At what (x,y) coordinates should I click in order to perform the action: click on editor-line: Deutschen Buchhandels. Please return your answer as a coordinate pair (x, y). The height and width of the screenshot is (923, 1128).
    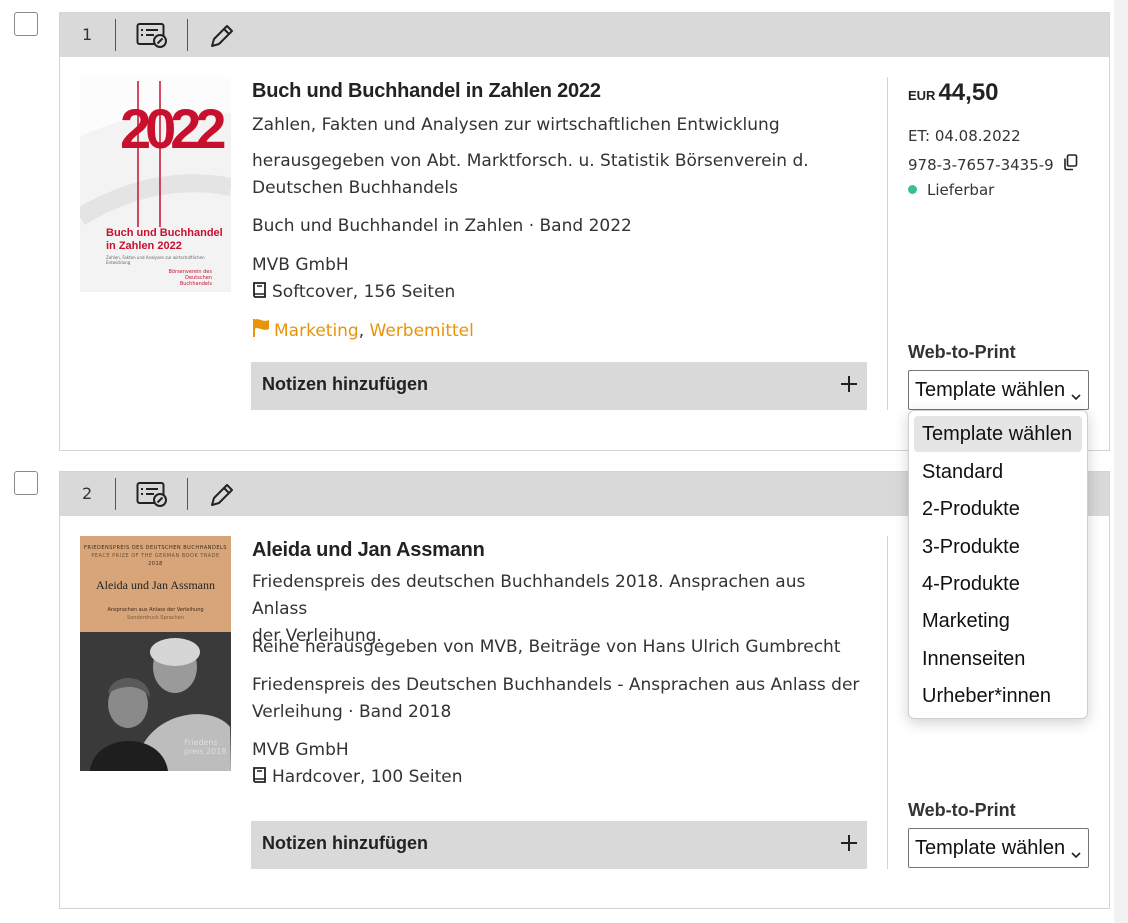
    Looking at the image, I should click on (355, 188).